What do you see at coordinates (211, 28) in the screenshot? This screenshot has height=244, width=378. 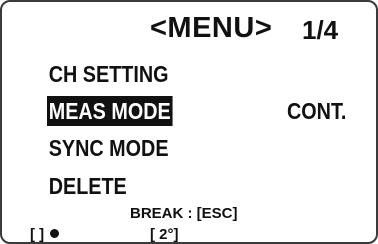 I see `menu-title: <MENU>` at bounding box center [211, 28].